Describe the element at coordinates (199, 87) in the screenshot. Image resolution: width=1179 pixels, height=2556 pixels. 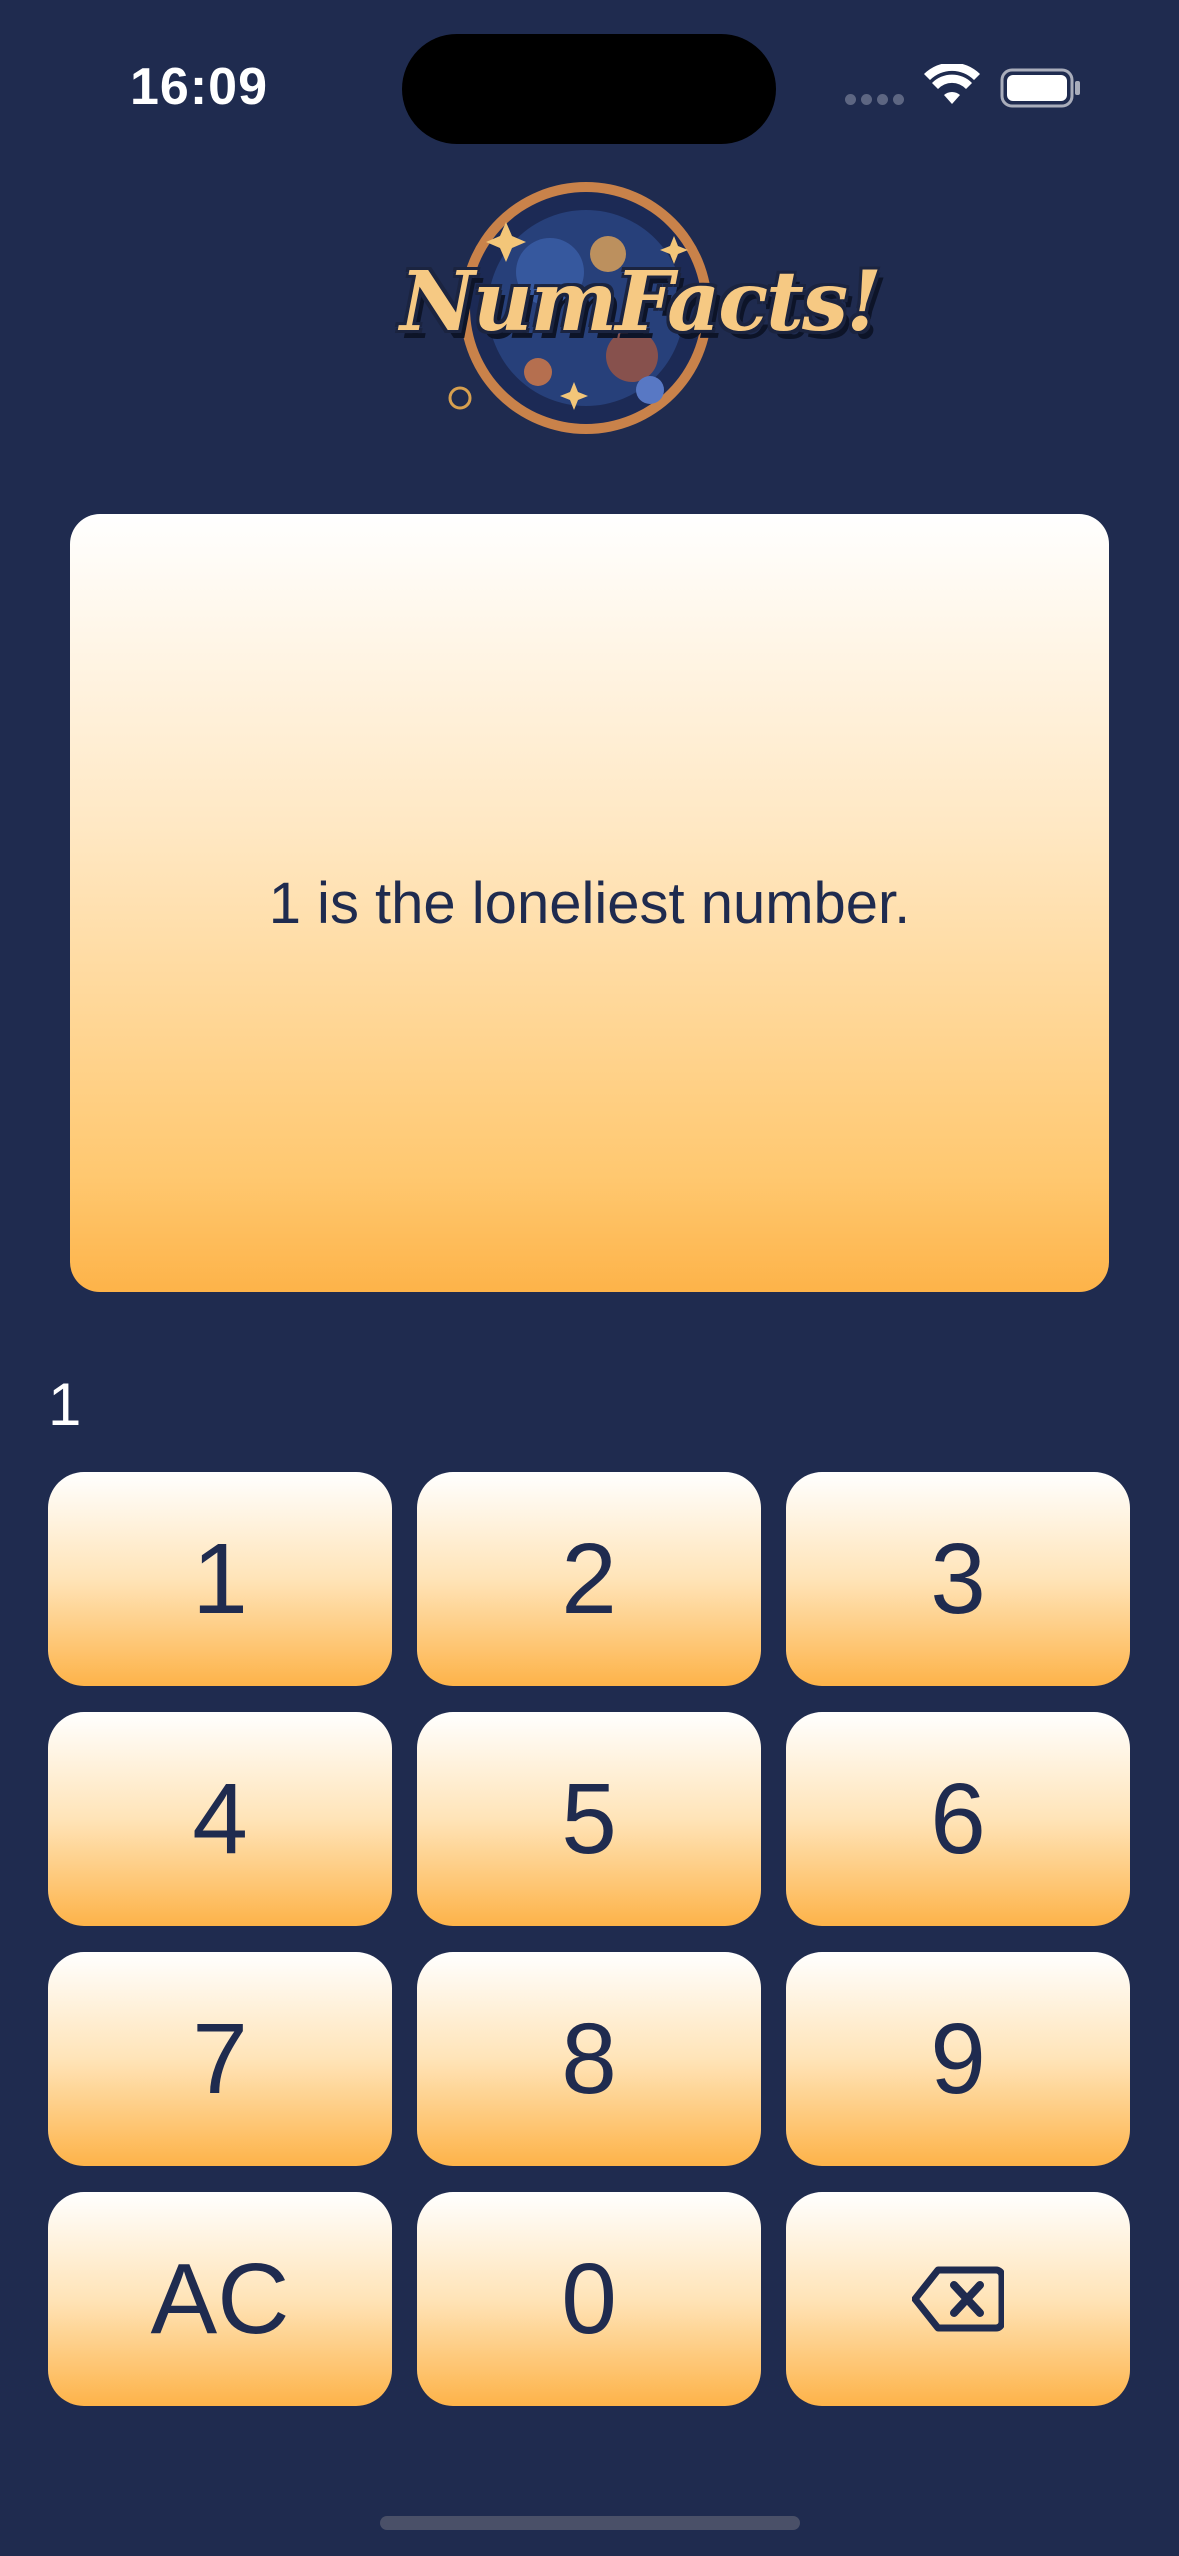
I see `status-time: 16:09` at that location.